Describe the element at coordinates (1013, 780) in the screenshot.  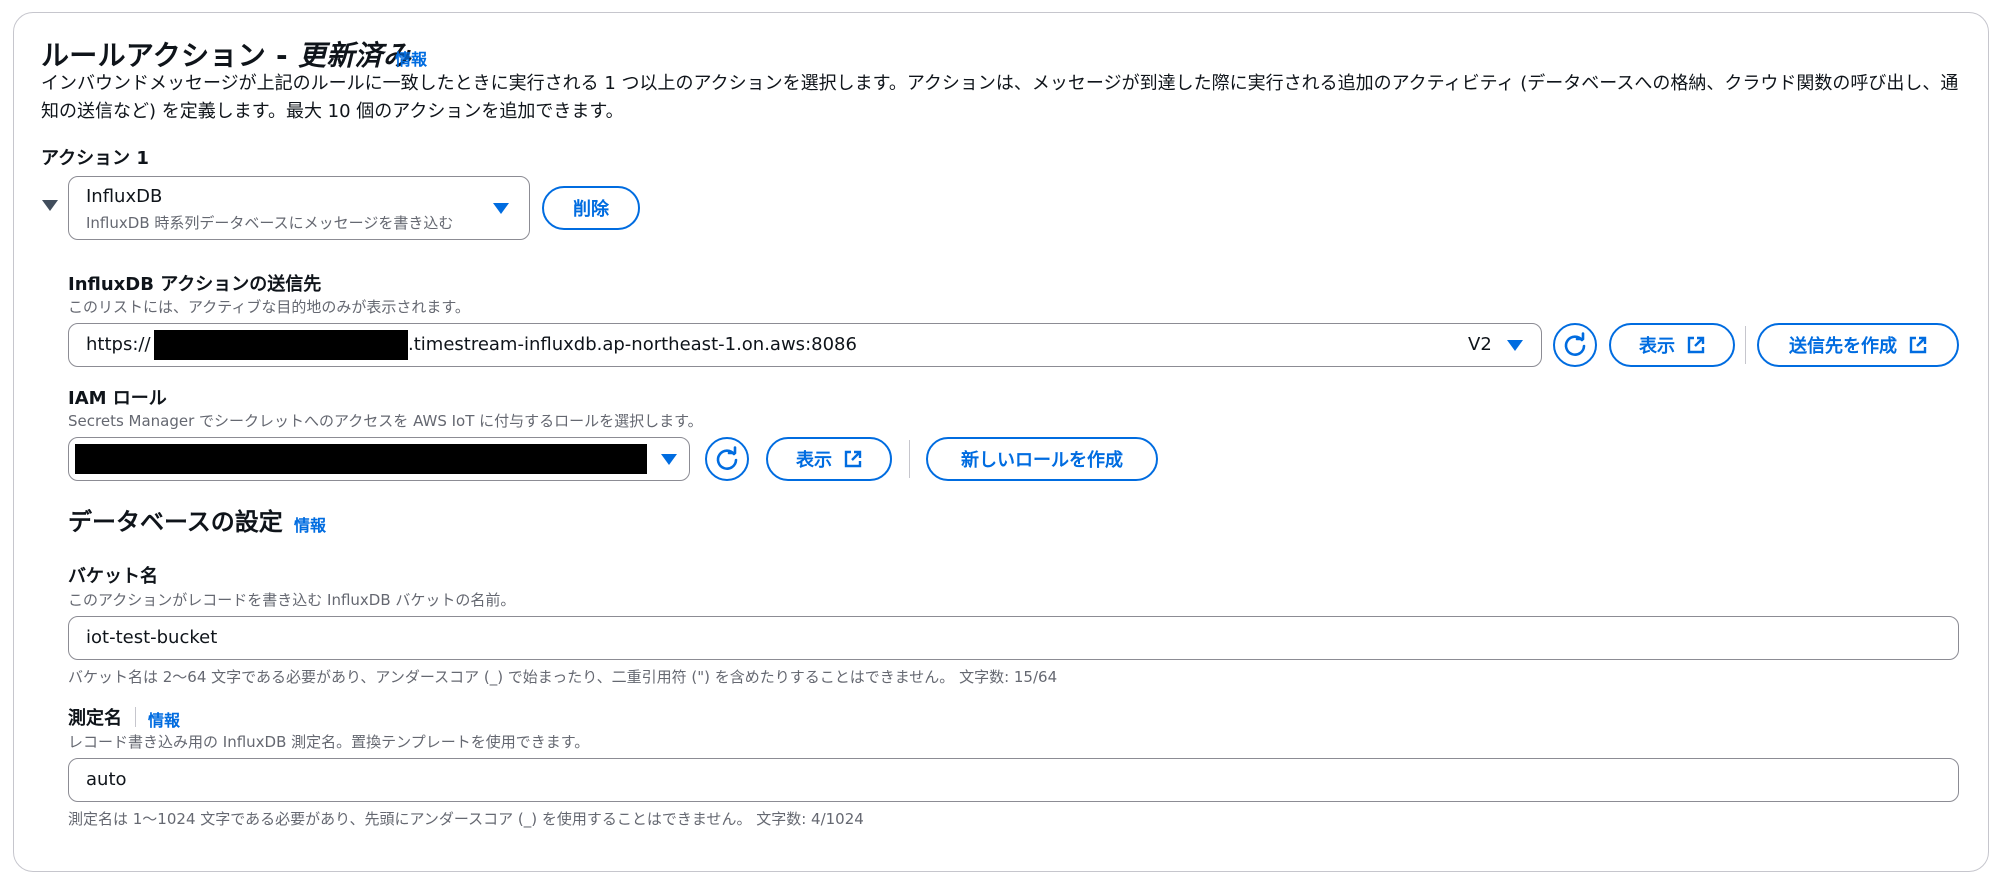
I see `measurement-name-input: auto` at that location.